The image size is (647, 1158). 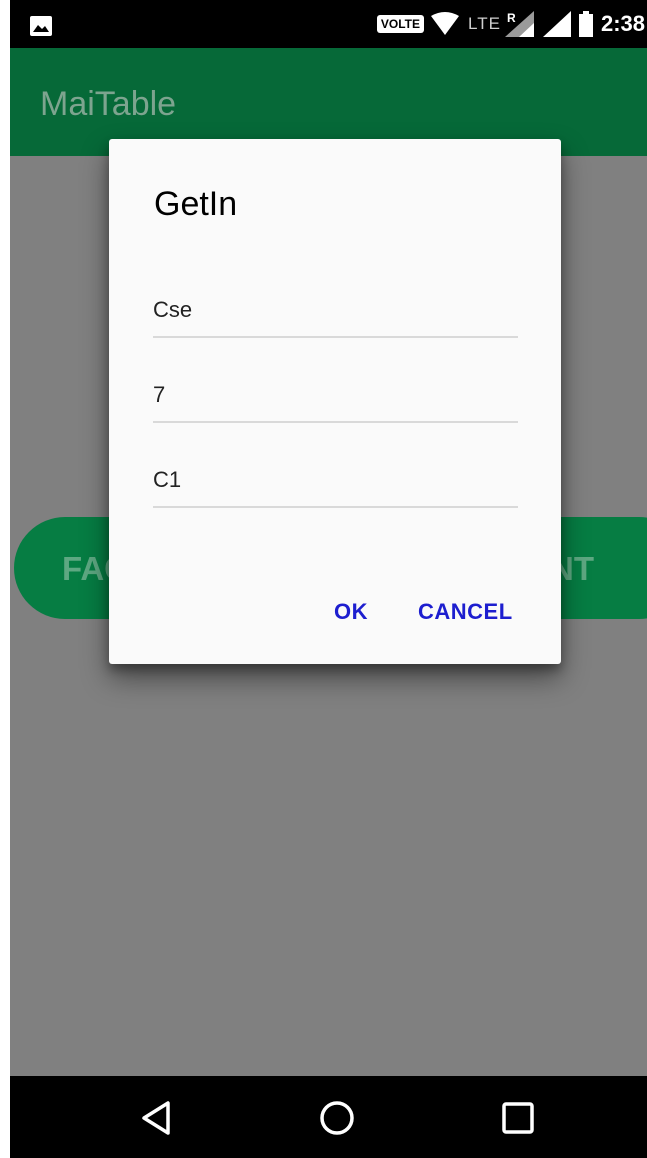 What do you see at coordinates (335, 310) in the screenshot?
I see `first-input` at bounding box center [335, 310].